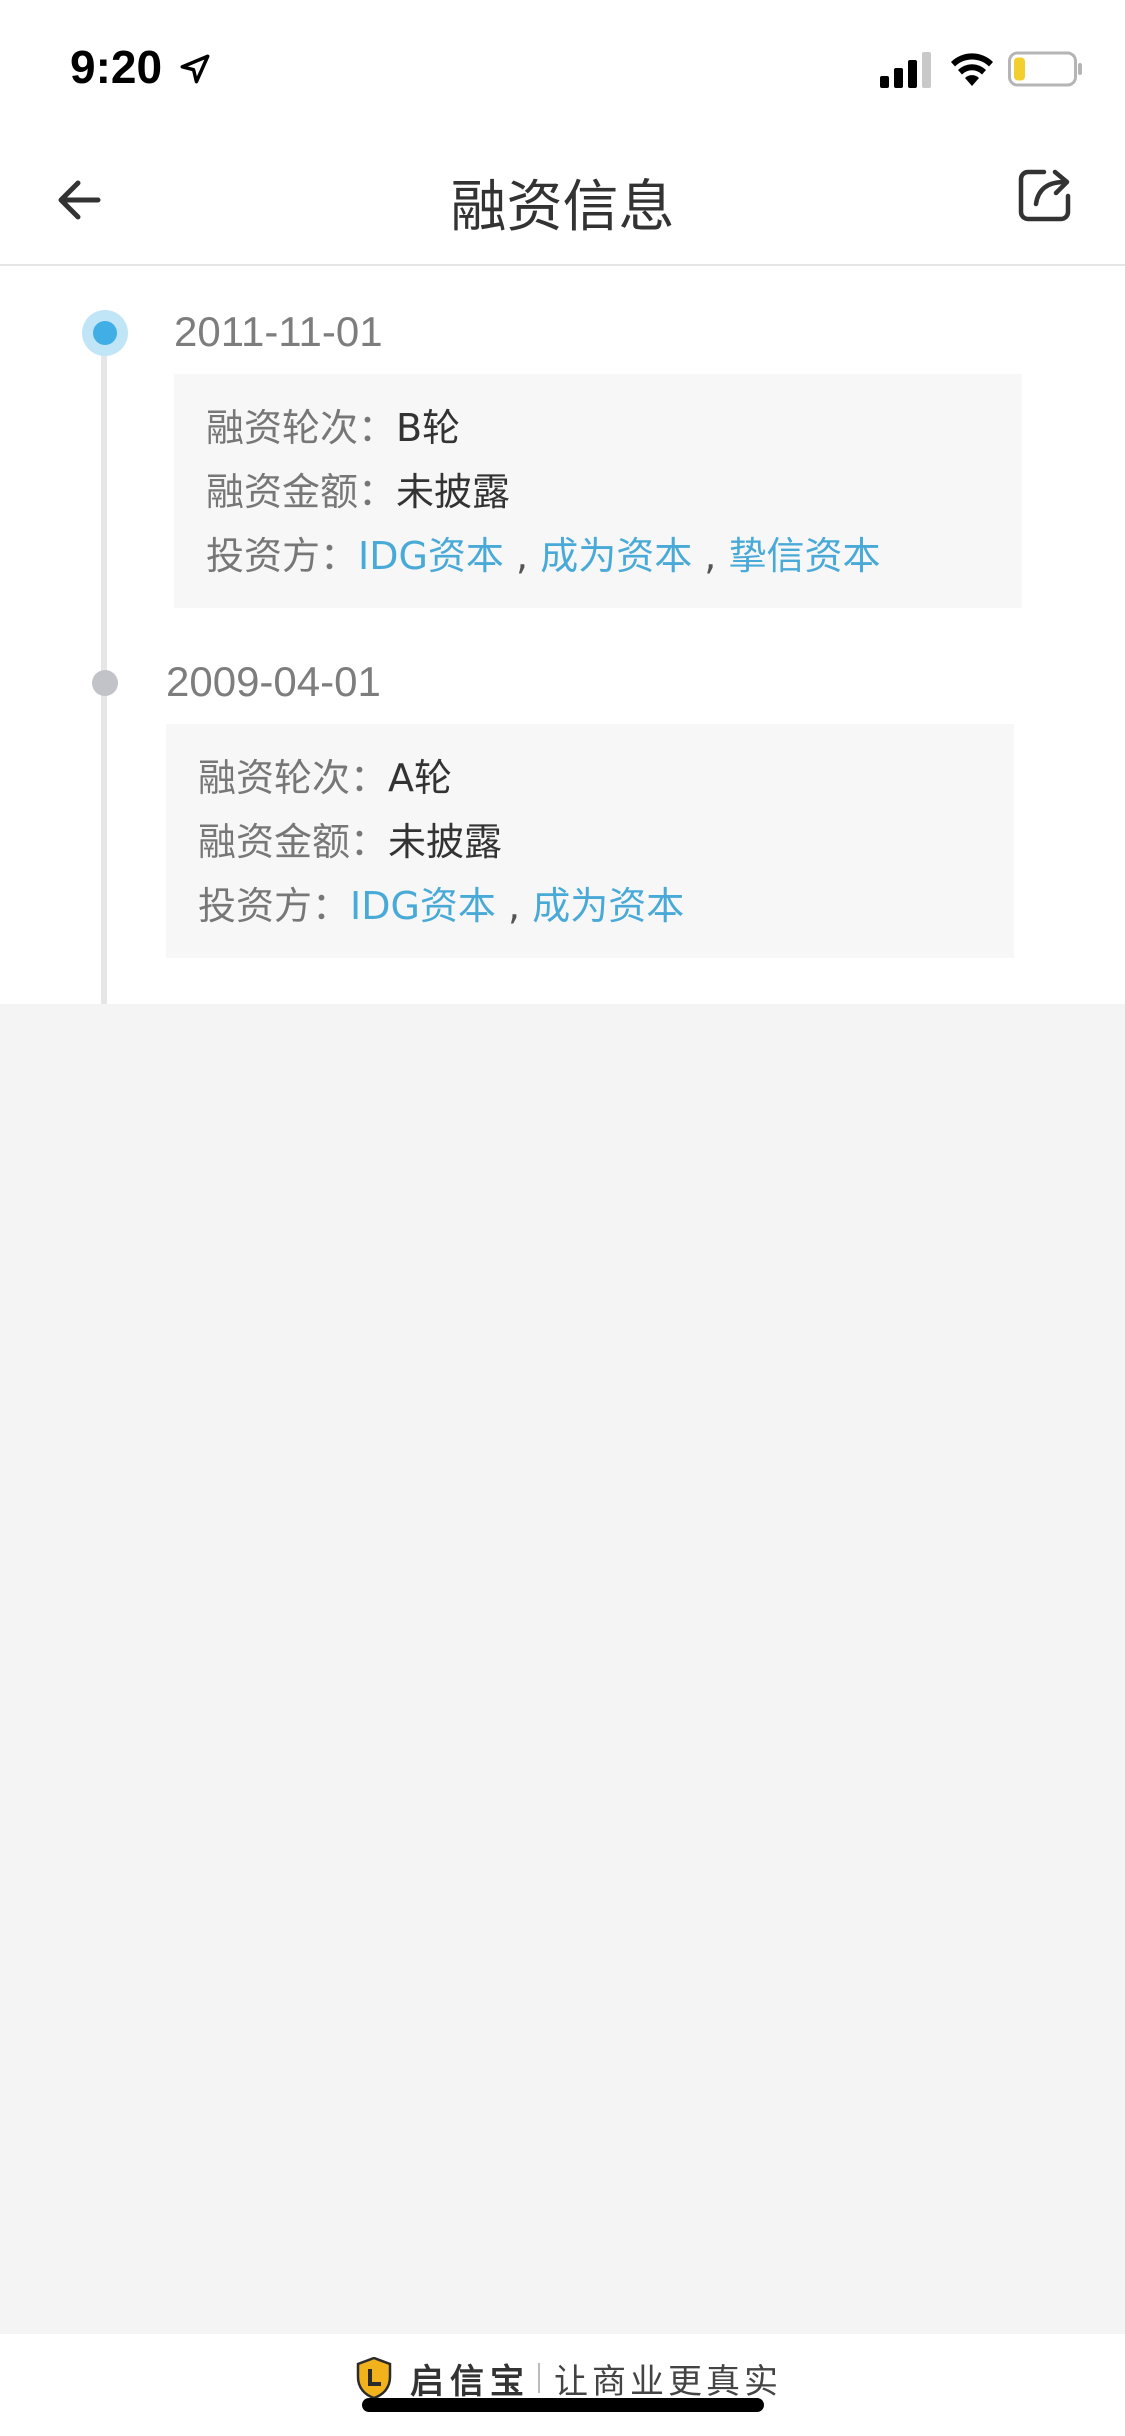  I want to click on brand-divider, so click(539, 2378).